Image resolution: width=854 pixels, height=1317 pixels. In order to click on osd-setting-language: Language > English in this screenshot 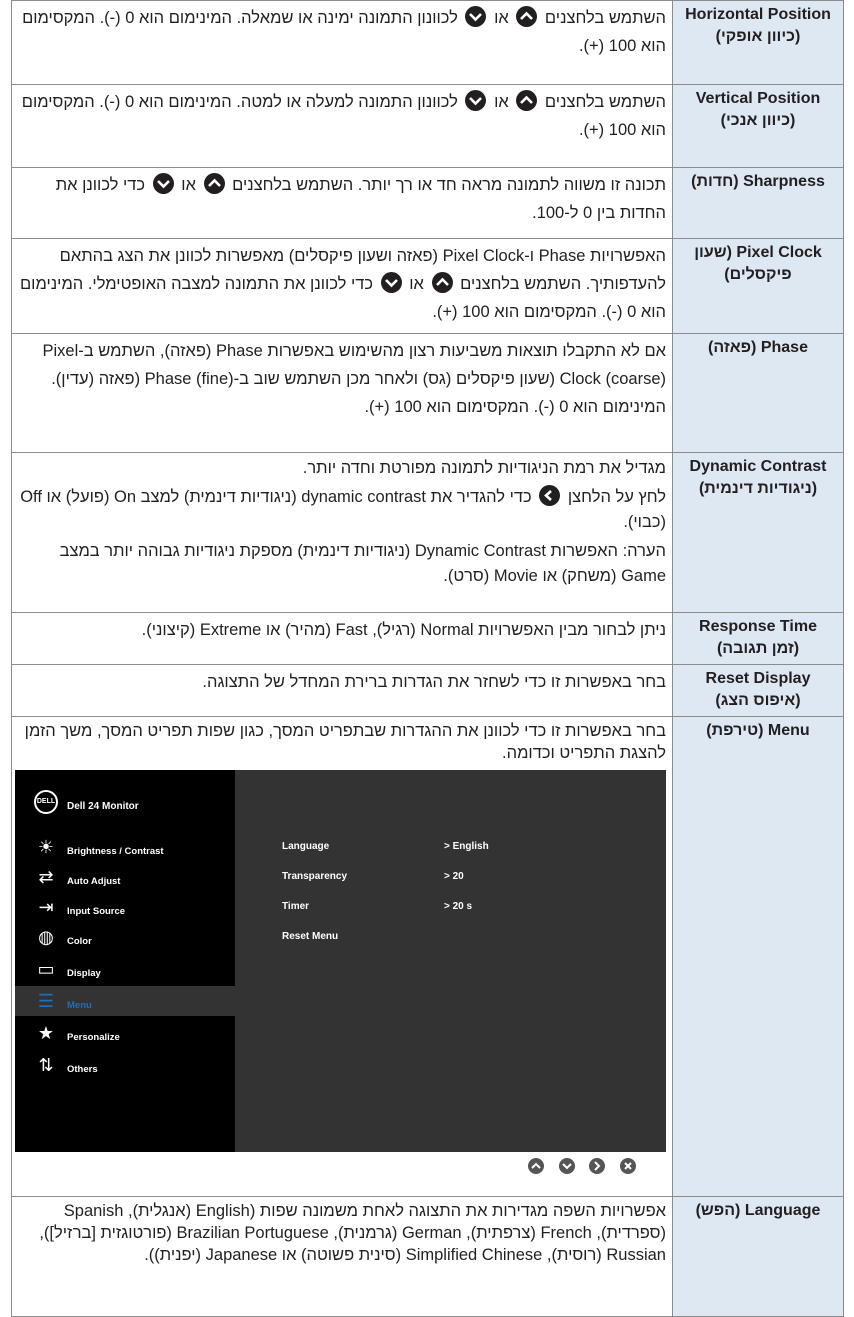, I will do `click(385, 847)`.